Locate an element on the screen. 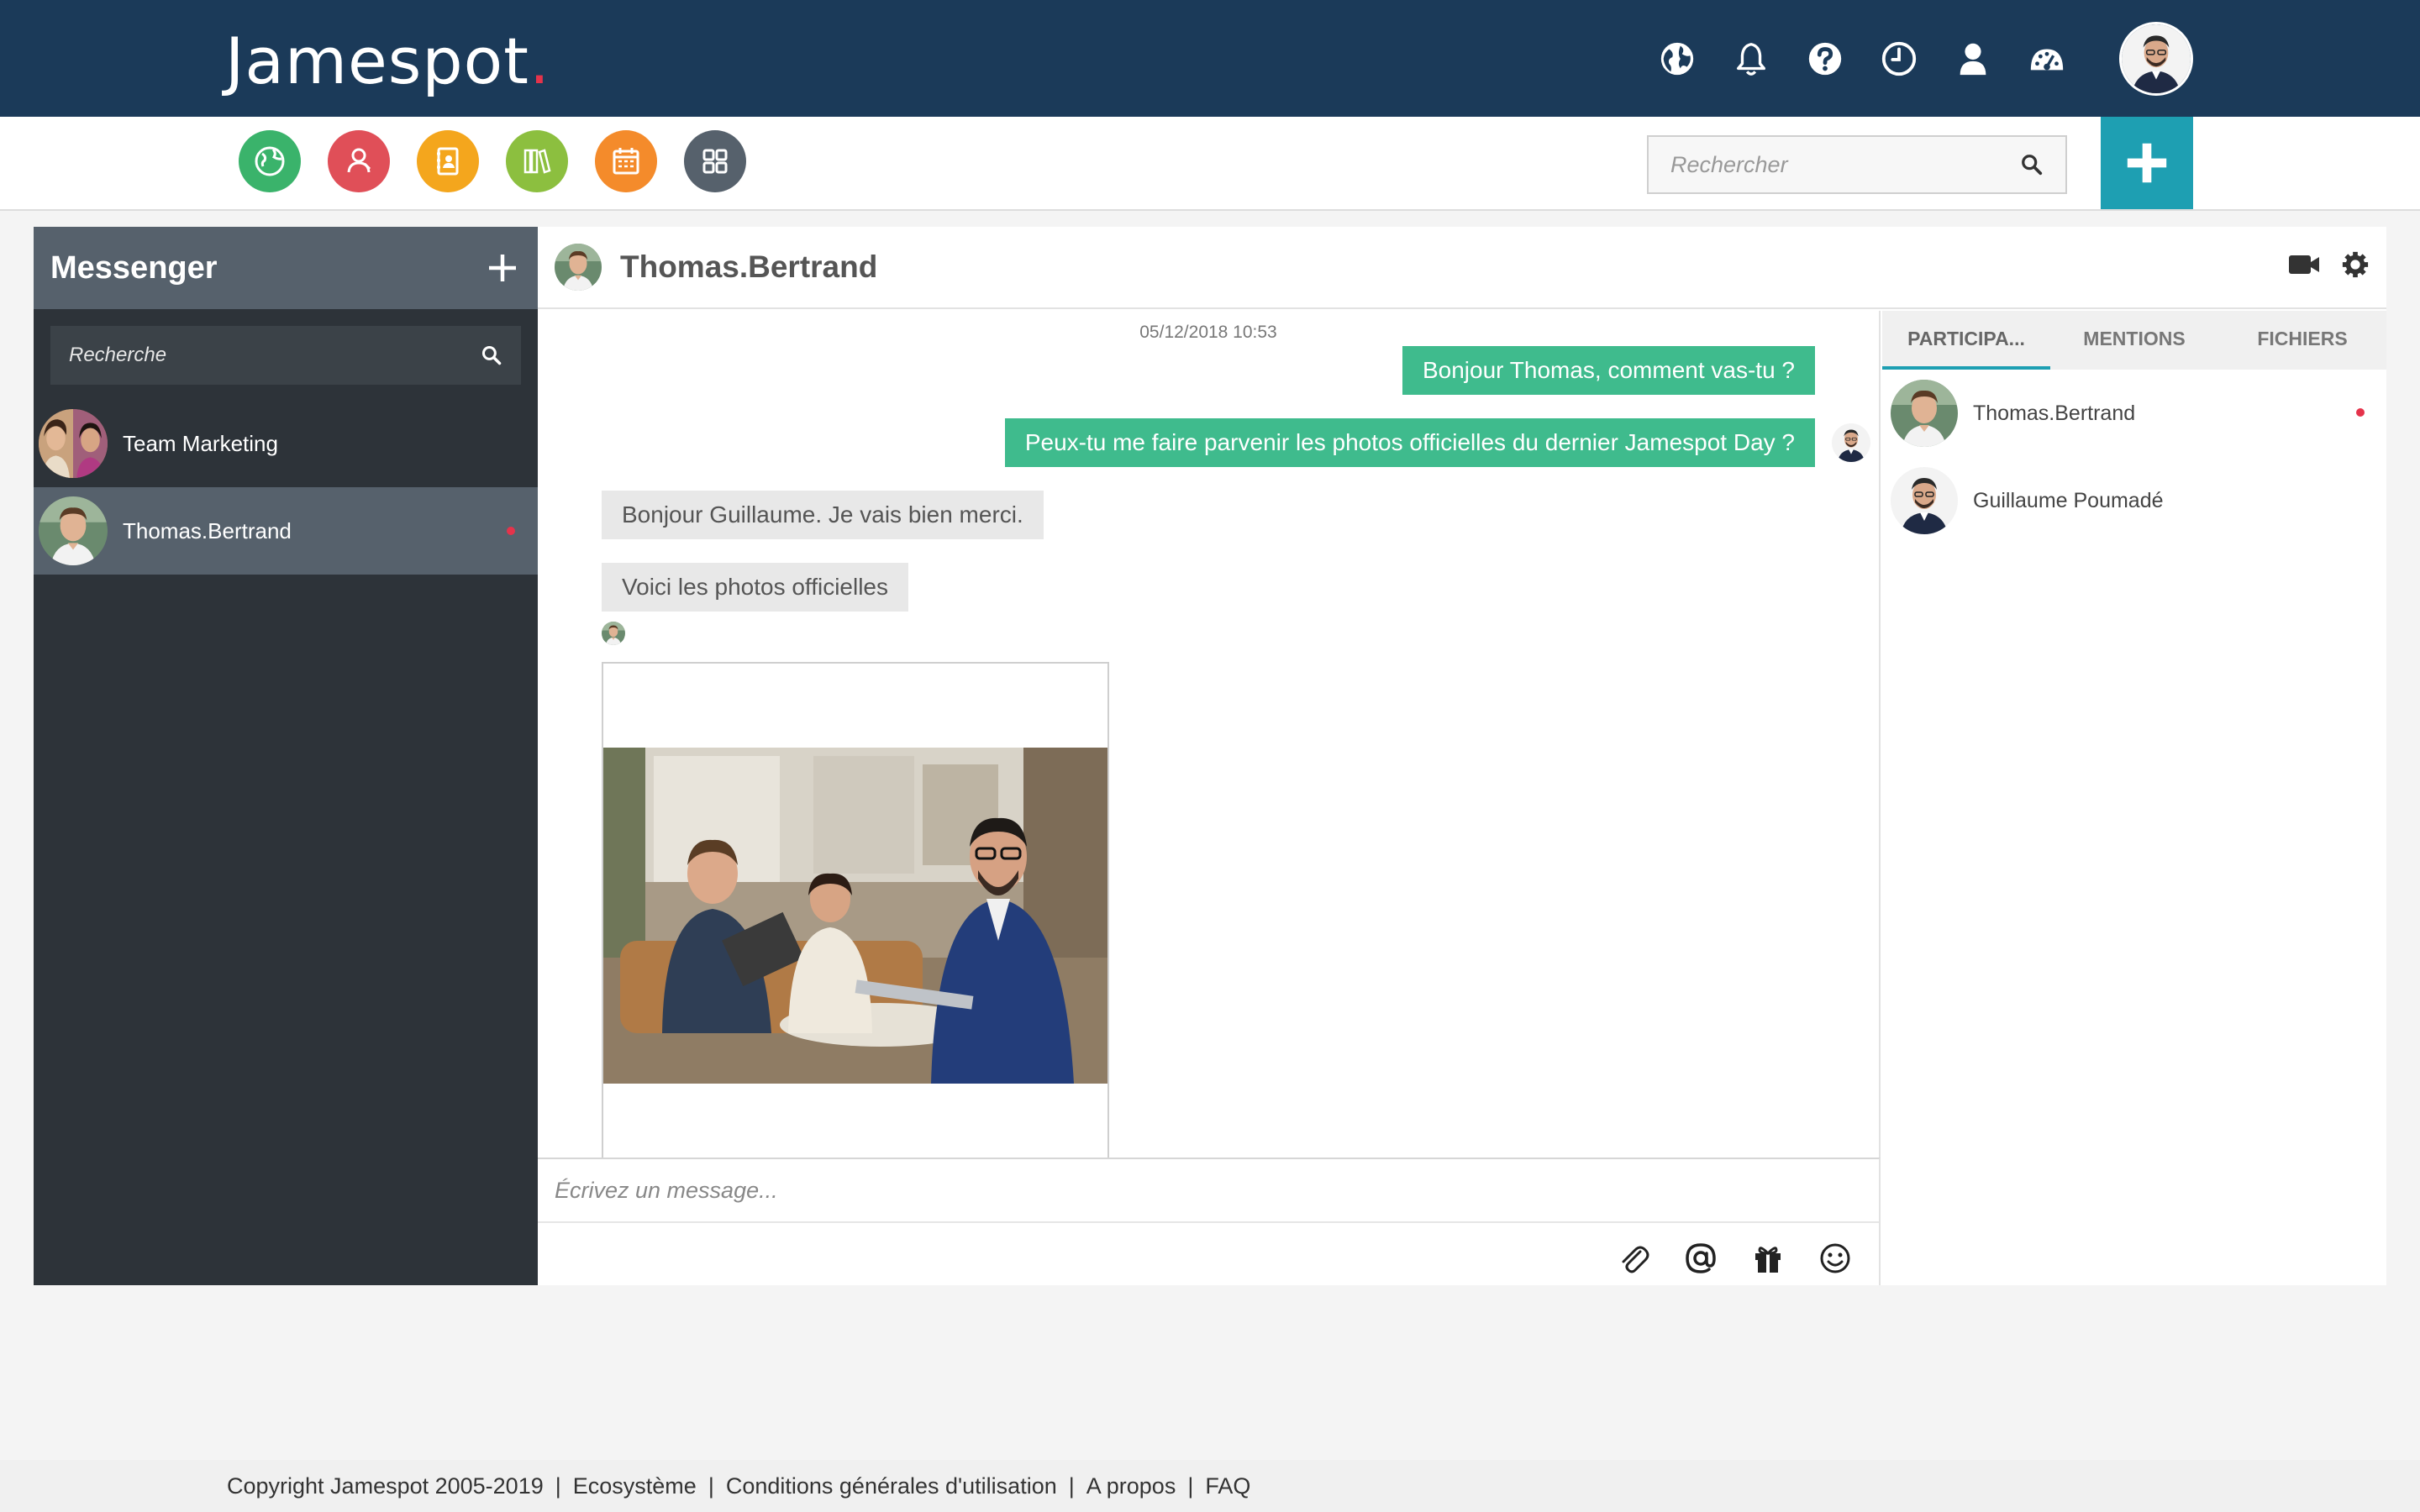 The image size is (2420, 1512). current-user-avatar is located at coordinates (2156, 59).